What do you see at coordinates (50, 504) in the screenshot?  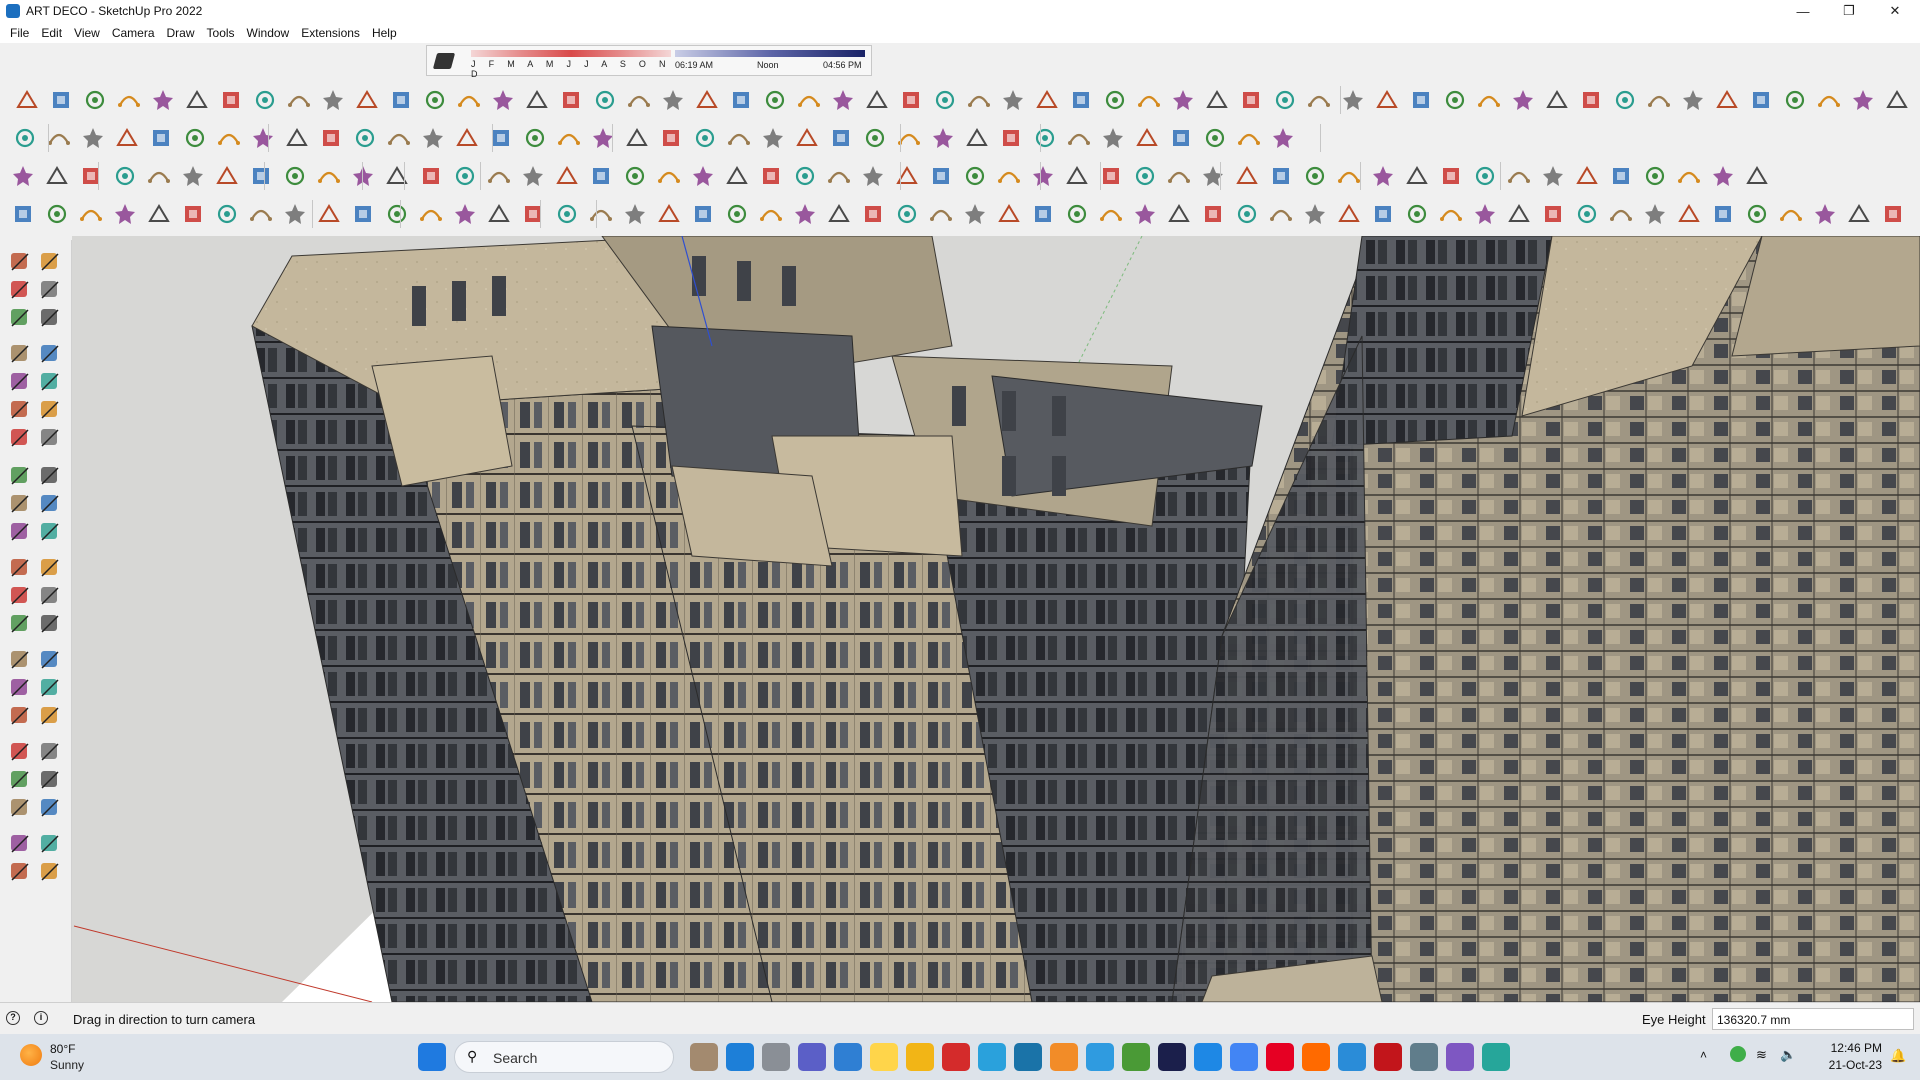 I see `push-pull-icon` at bounding box center [50, 504].